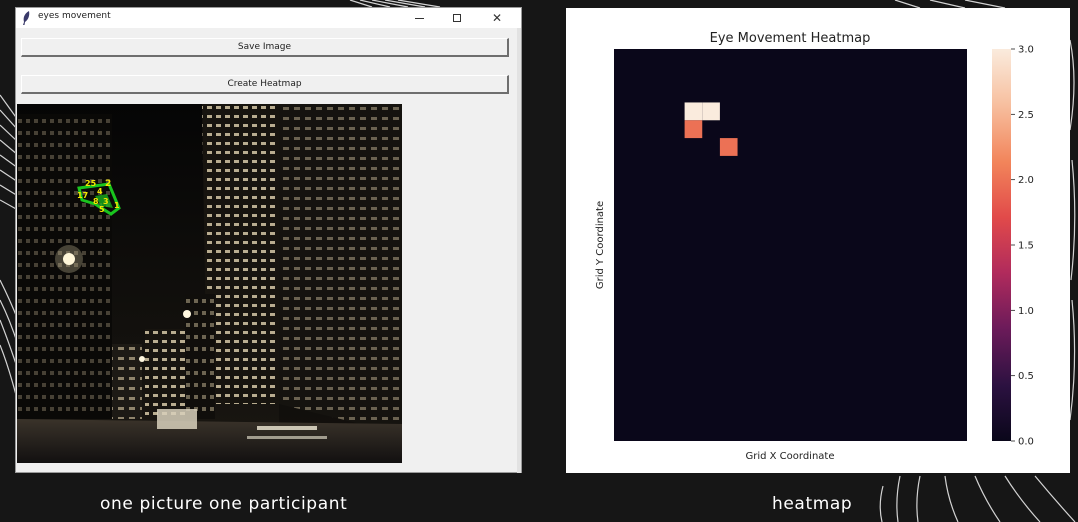  I want to click on maximize-button, so click(457, 18).